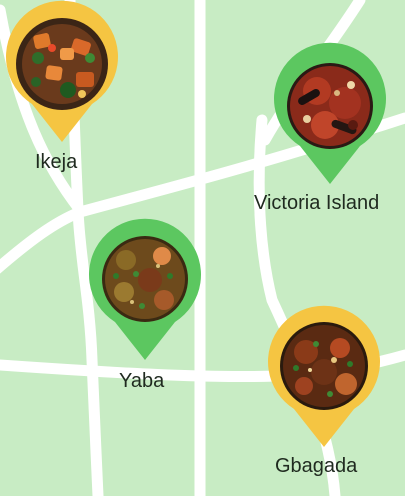  What do you see at coordinates (56, 162) in the screenshot?
I see `pin-label-ikeja: Ikeja` at bounding box center [56, 162].